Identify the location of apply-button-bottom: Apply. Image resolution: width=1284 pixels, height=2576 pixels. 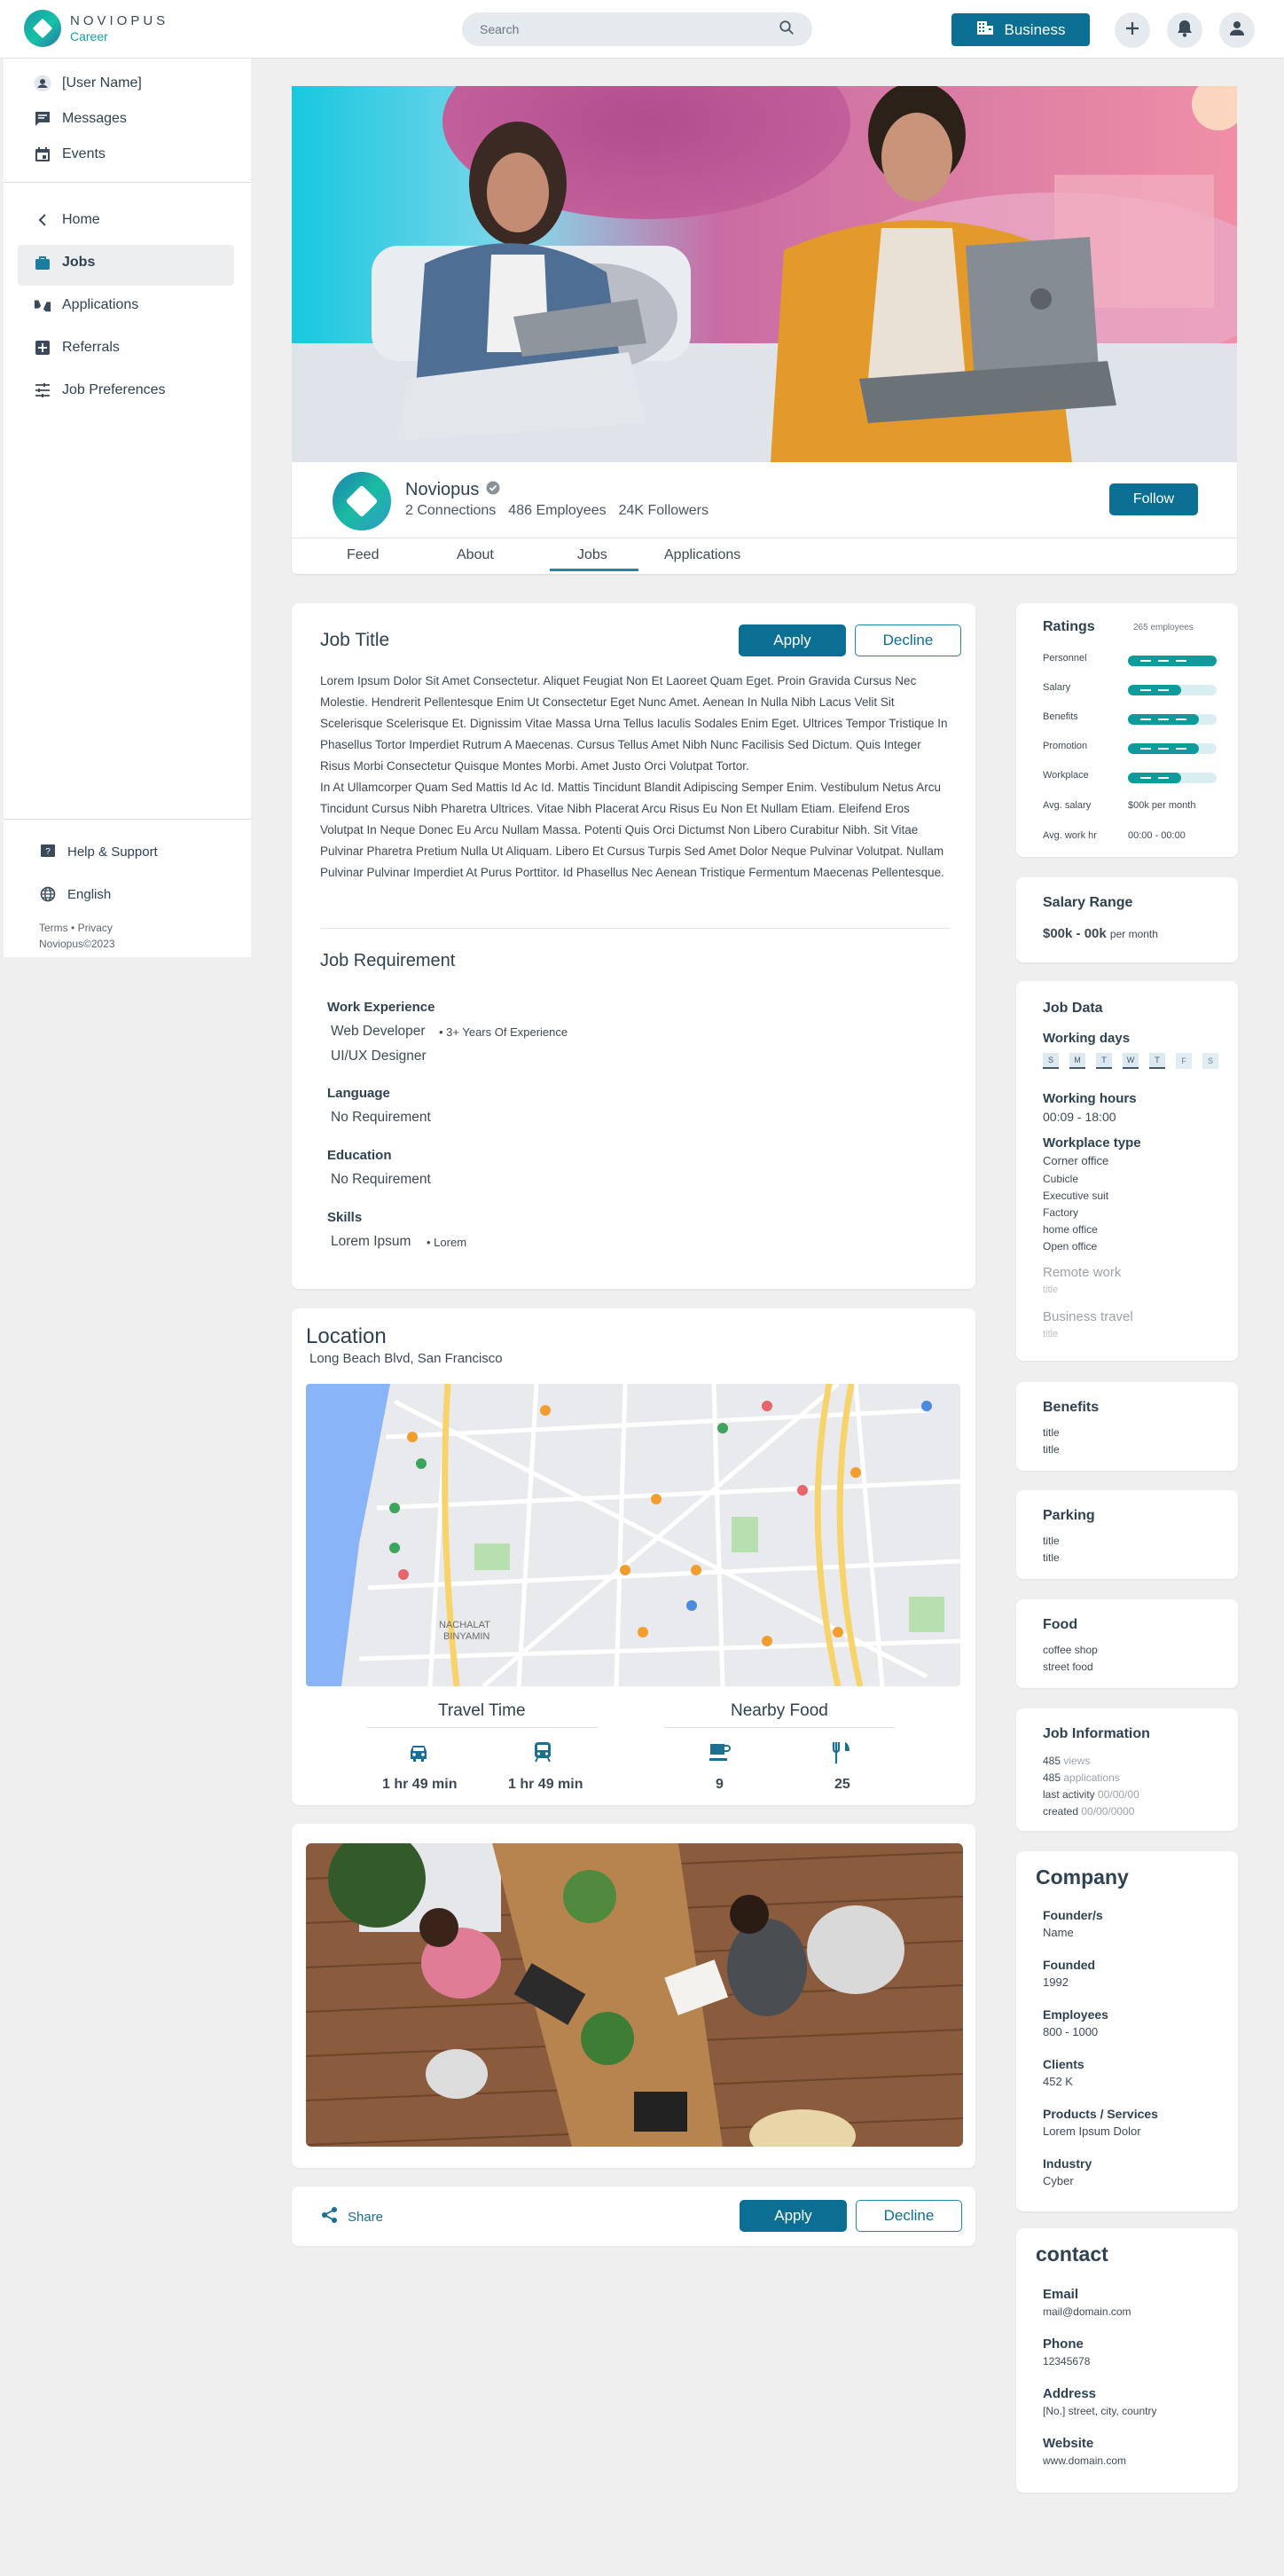
(793, 2216).